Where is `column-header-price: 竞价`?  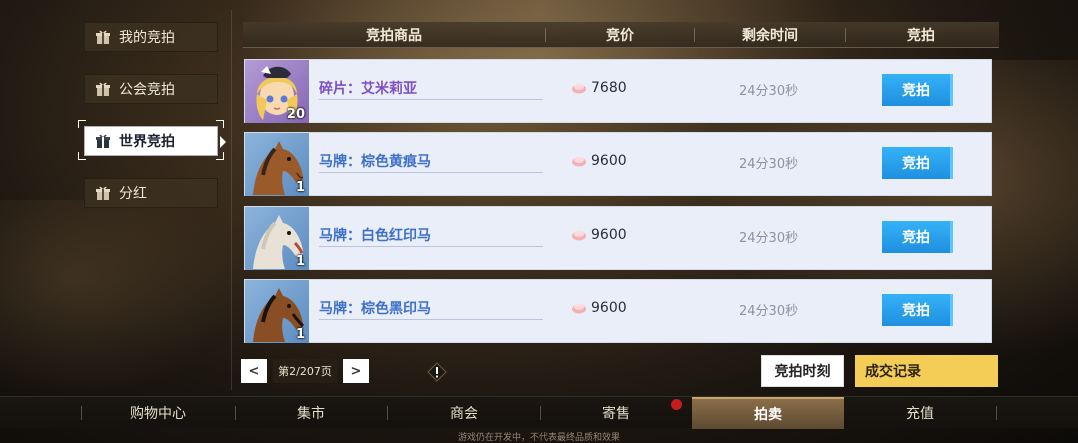 column-header-price: 竞价 is located at coordinates (620, 35).